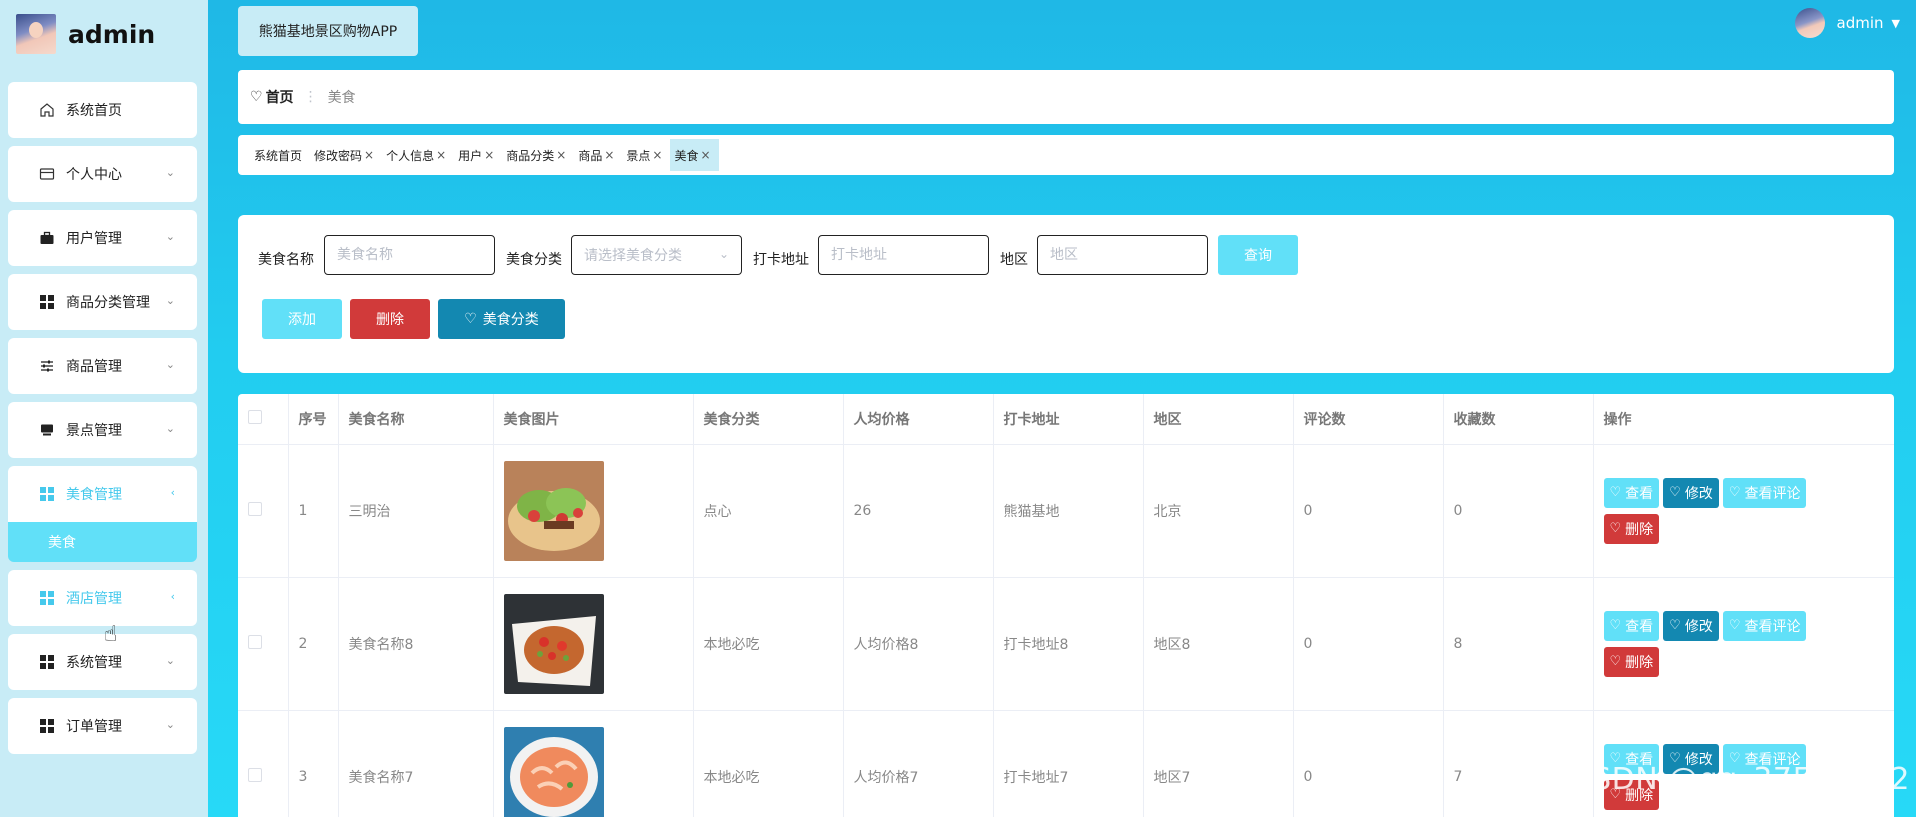 The height and width of the screenshot is (817, 1916). What do you see at coordinates (1847, 23) in the screenshot?
I see `user-menu: admin ▼` at bounding box center [1847, 23].